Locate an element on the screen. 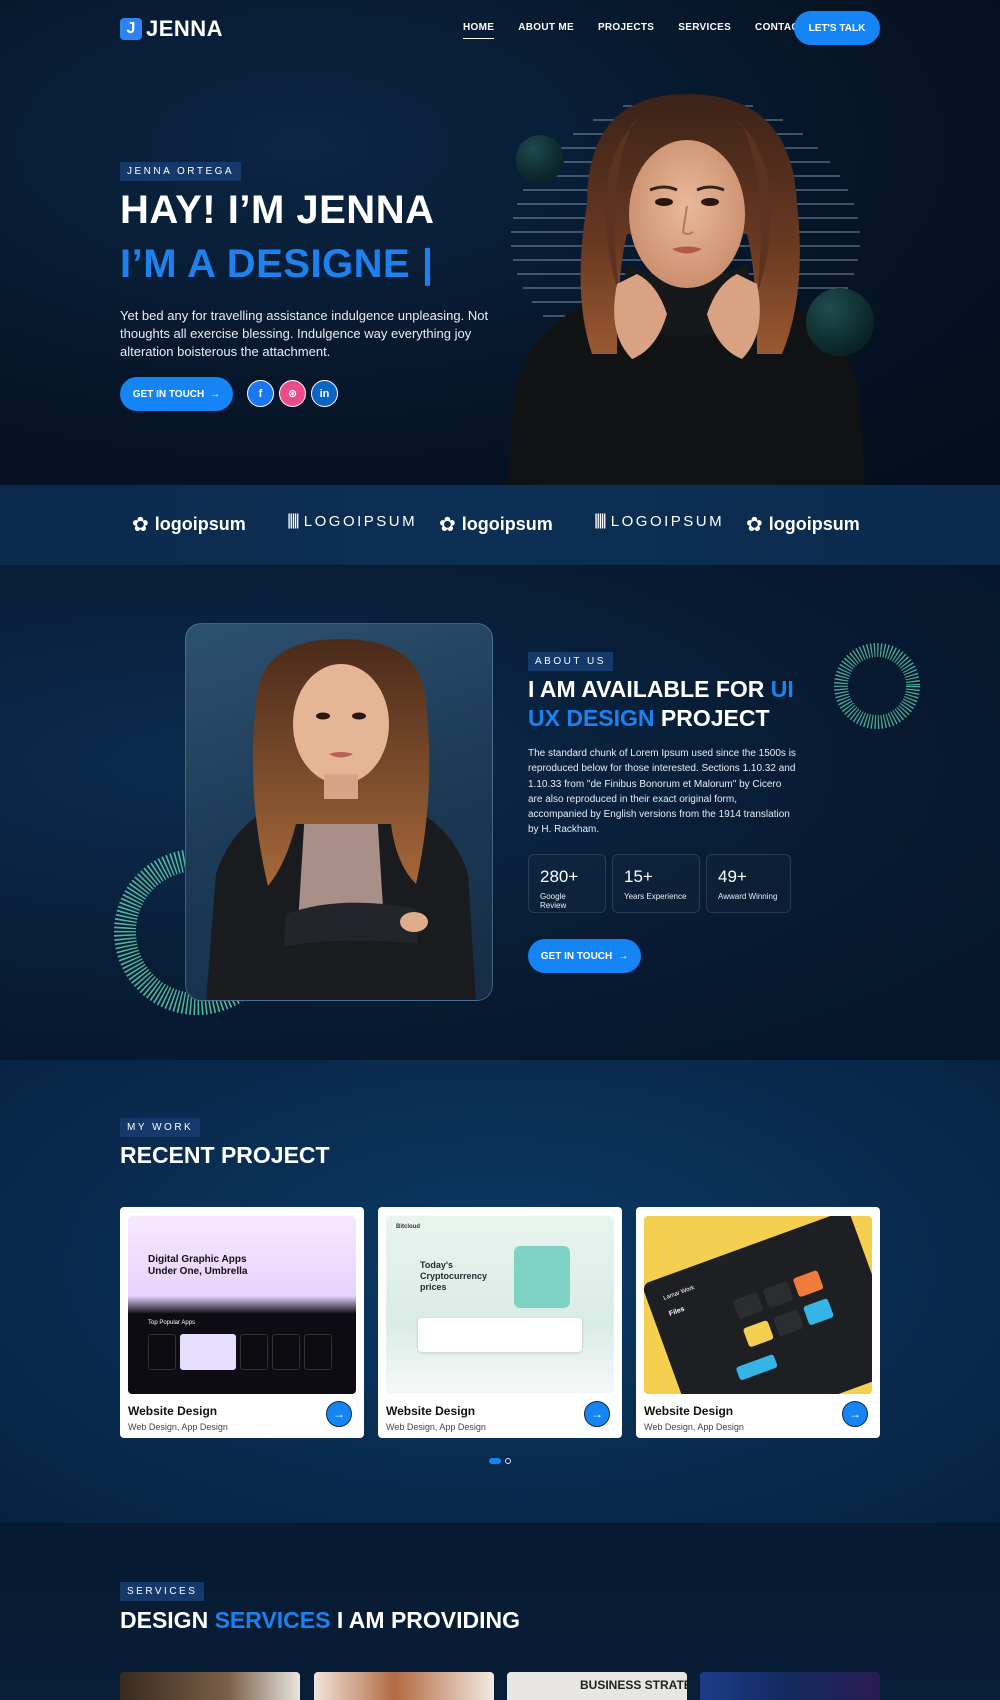  nav-home: HOME is located at coordinates (479, 30).